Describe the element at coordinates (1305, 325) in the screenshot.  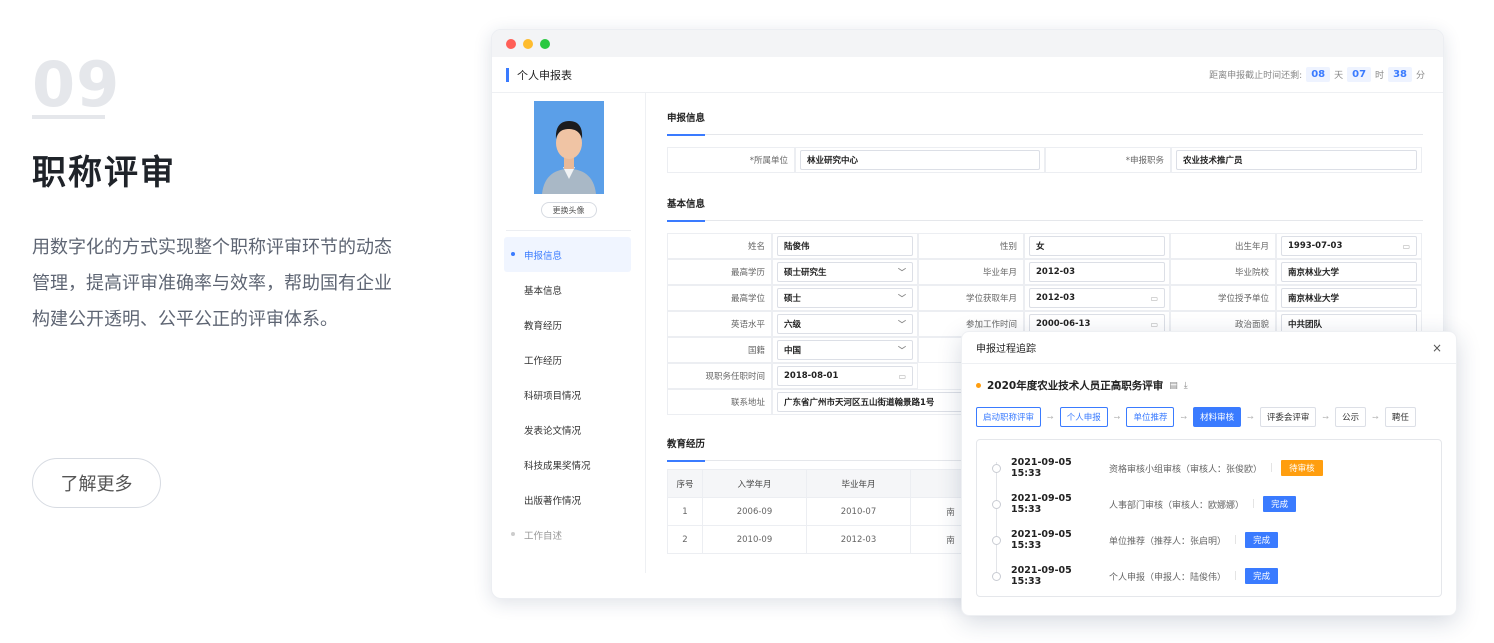
I see `politics-value: 中共团队` at that location.